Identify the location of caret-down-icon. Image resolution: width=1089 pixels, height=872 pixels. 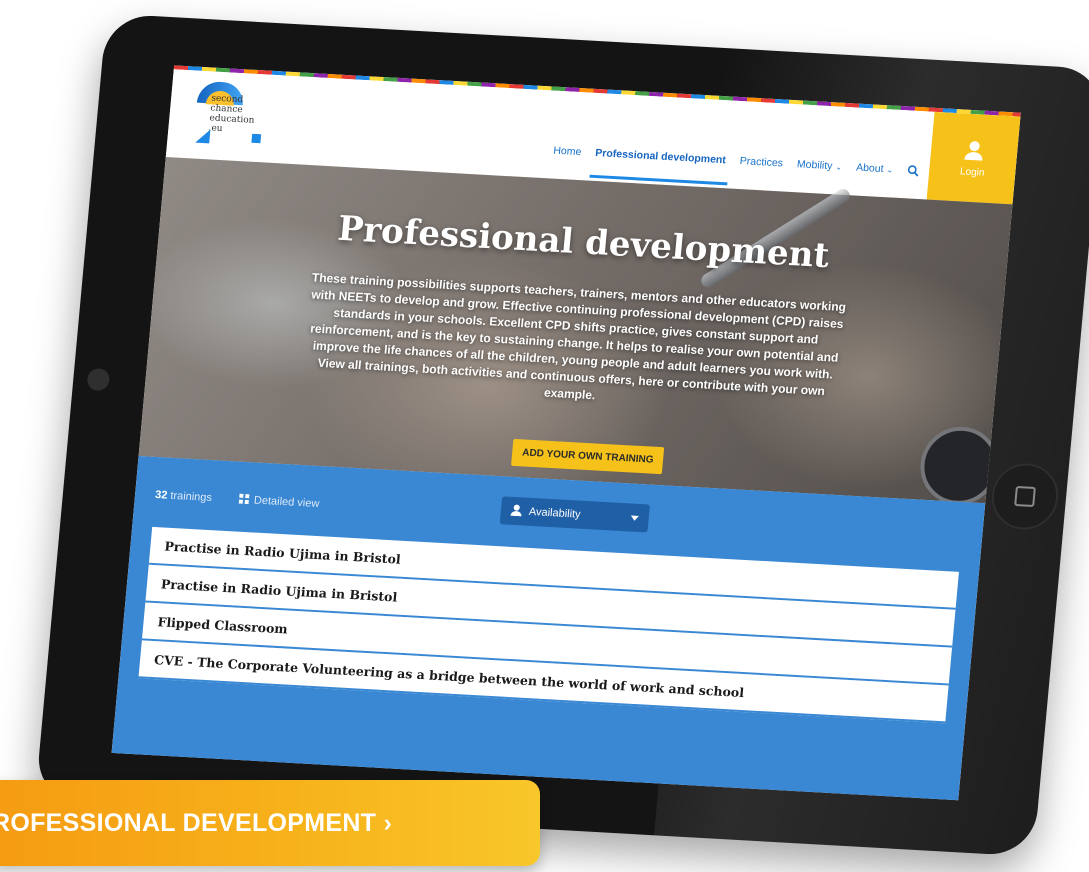
(634, 518).